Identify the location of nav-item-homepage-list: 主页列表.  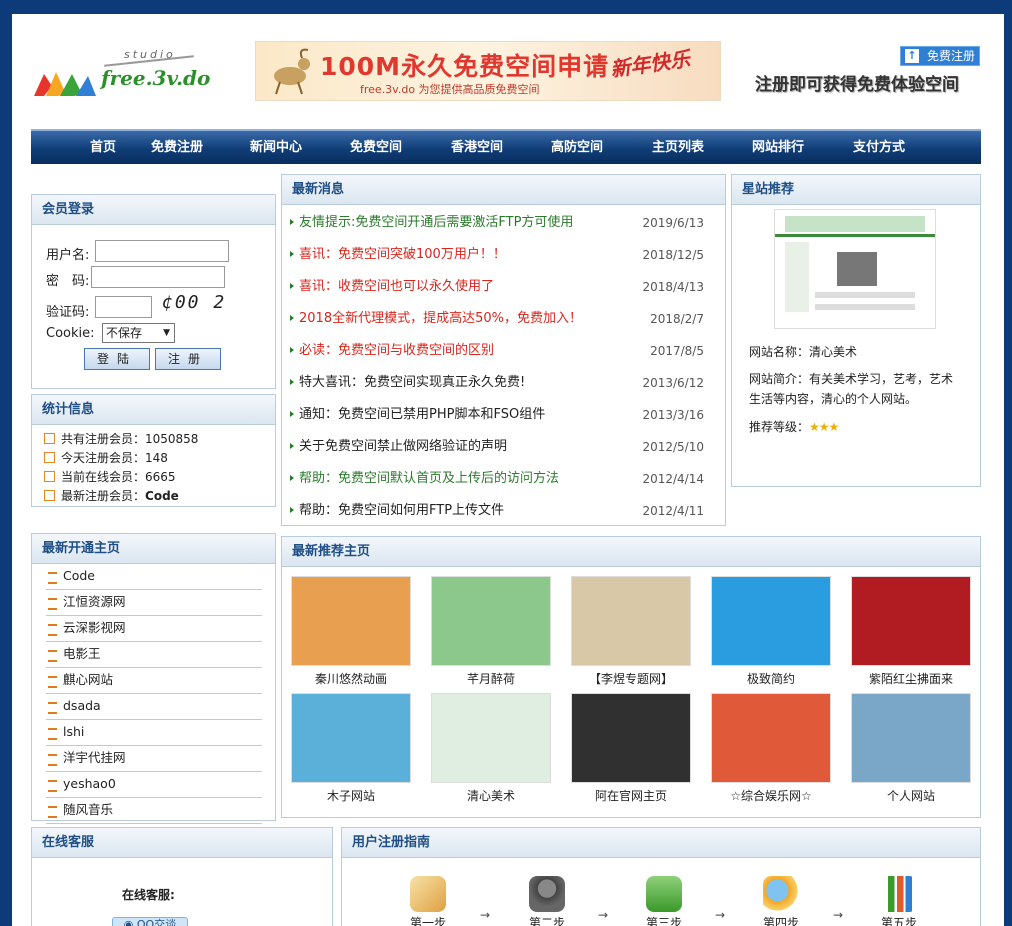
(678, 147).